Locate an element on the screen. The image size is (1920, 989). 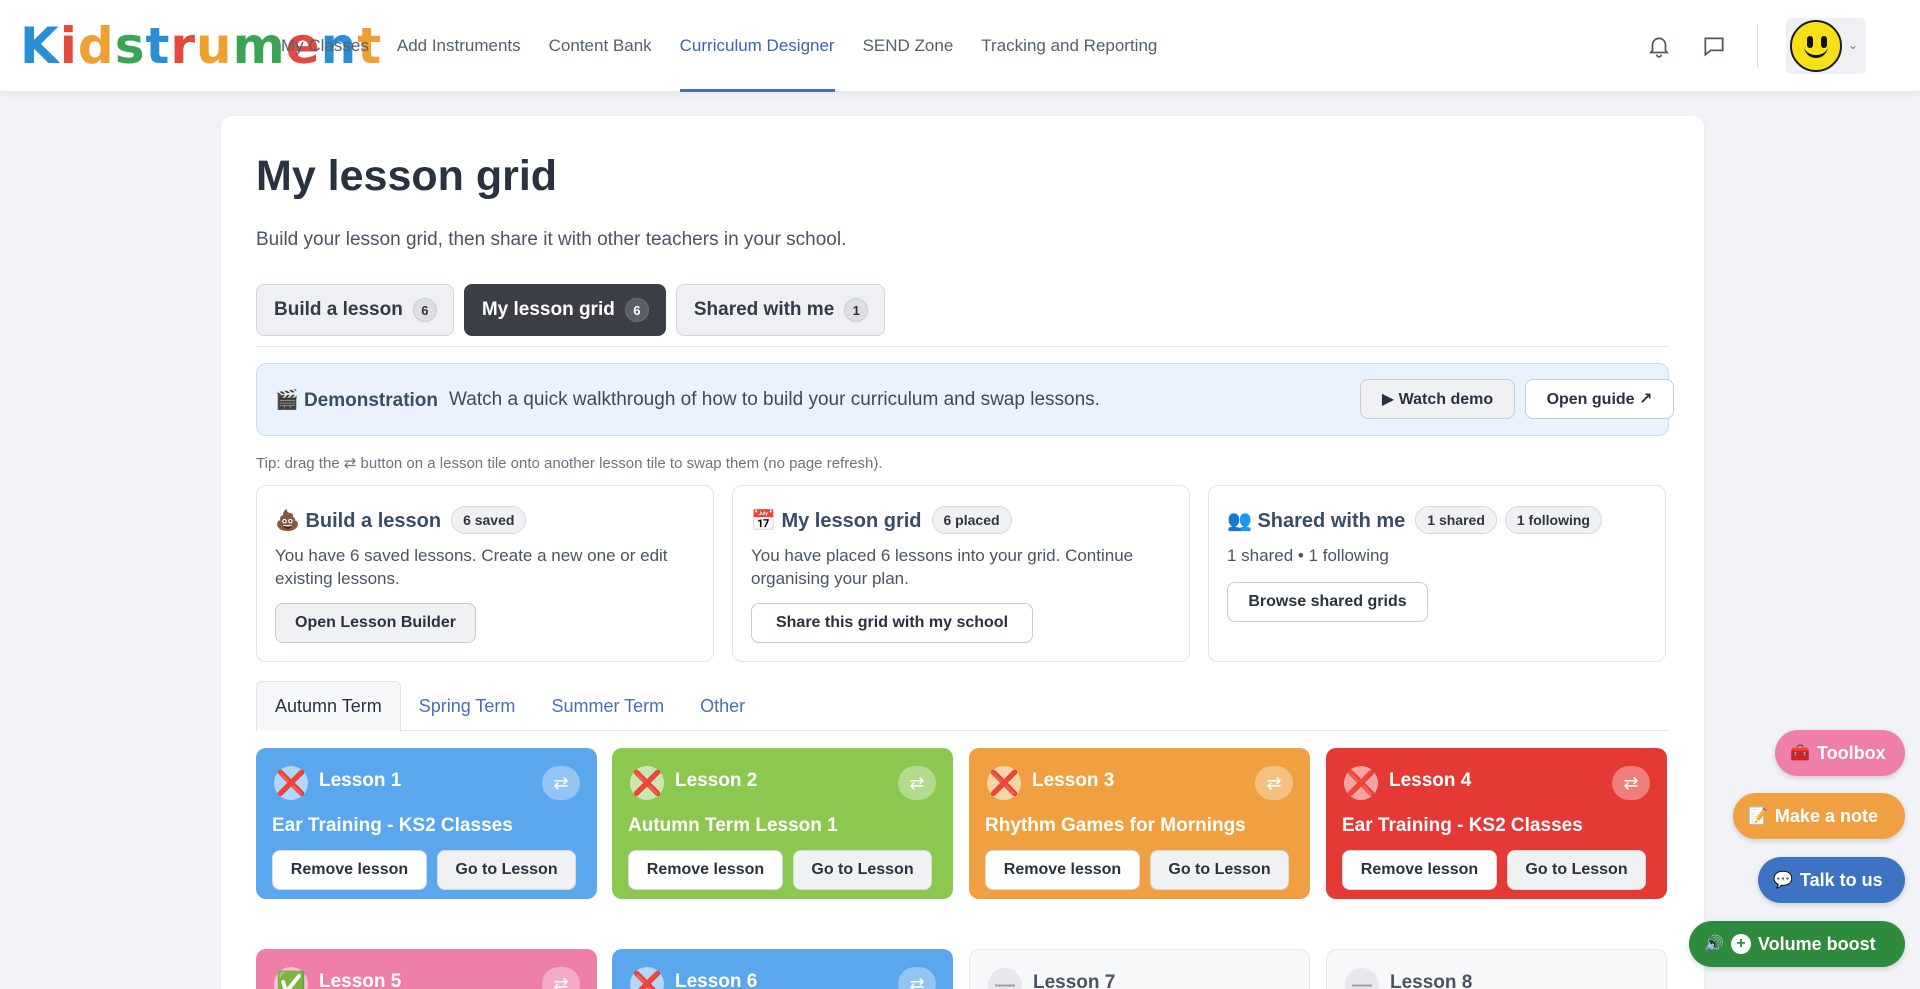
check-icon: ✅ is located at coordinates (291, 978).